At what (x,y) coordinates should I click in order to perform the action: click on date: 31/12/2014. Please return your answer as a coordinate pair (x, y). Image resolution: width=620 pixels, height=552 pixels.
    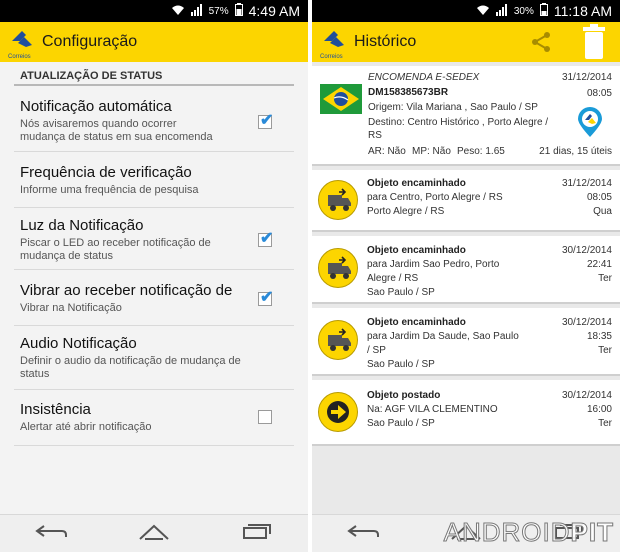
    Looking at the image, I should click on (586, 77).